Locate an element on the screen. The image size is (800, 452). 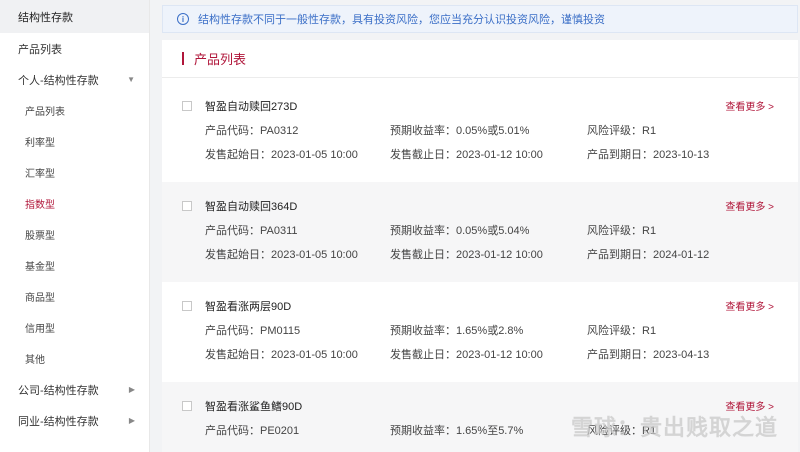
sidebar-group-interbank: 同业-结构性存款 ▶ is located at coordinates (74, 420).